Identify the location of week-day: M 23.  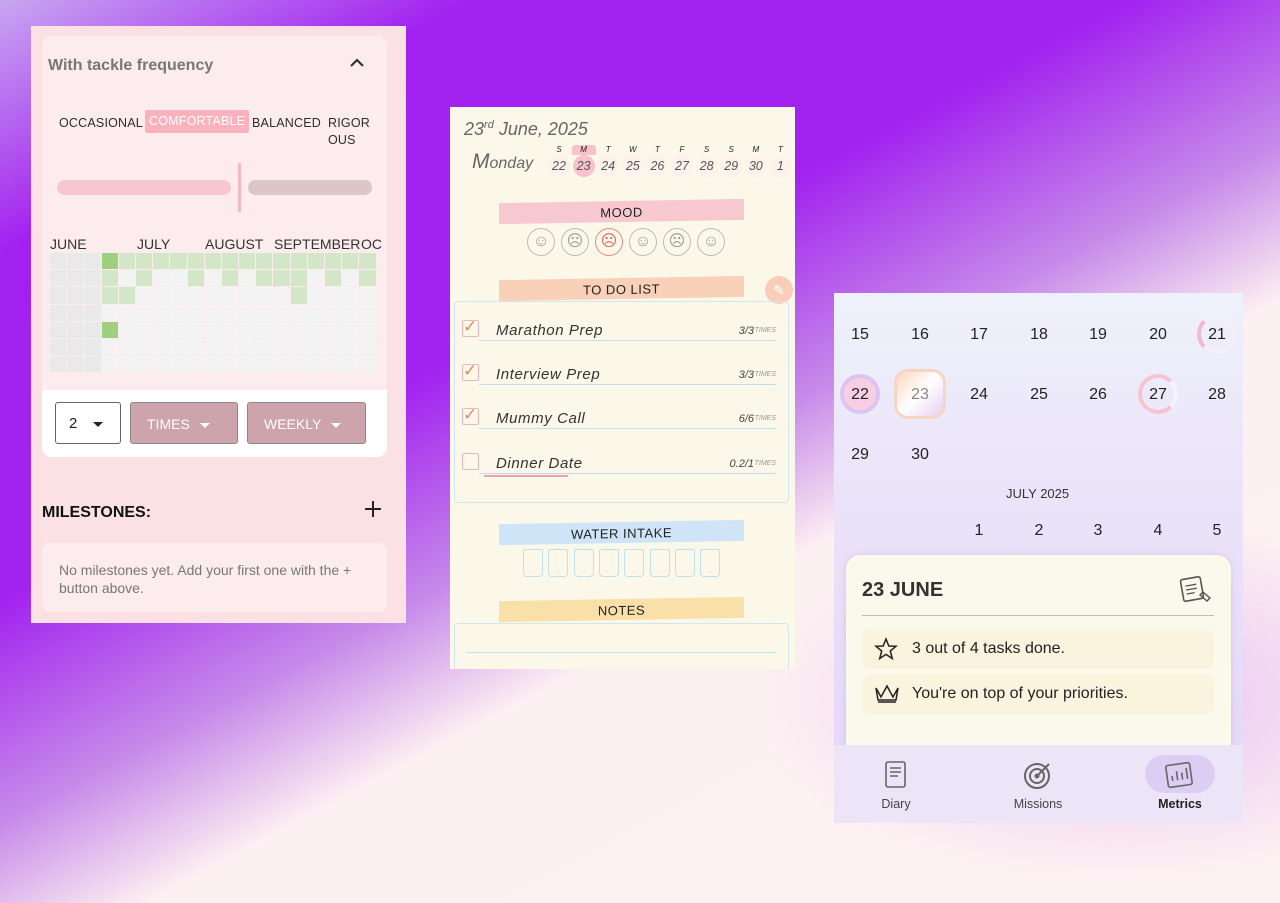
(583, 161).